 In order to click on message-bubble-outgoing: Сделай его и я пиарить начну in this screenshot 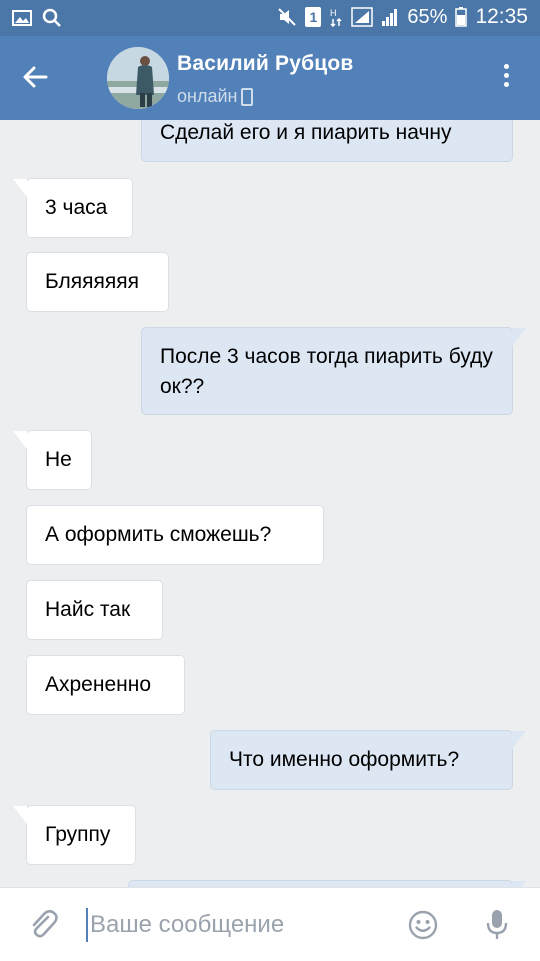, I will do `click(327, 141)`.